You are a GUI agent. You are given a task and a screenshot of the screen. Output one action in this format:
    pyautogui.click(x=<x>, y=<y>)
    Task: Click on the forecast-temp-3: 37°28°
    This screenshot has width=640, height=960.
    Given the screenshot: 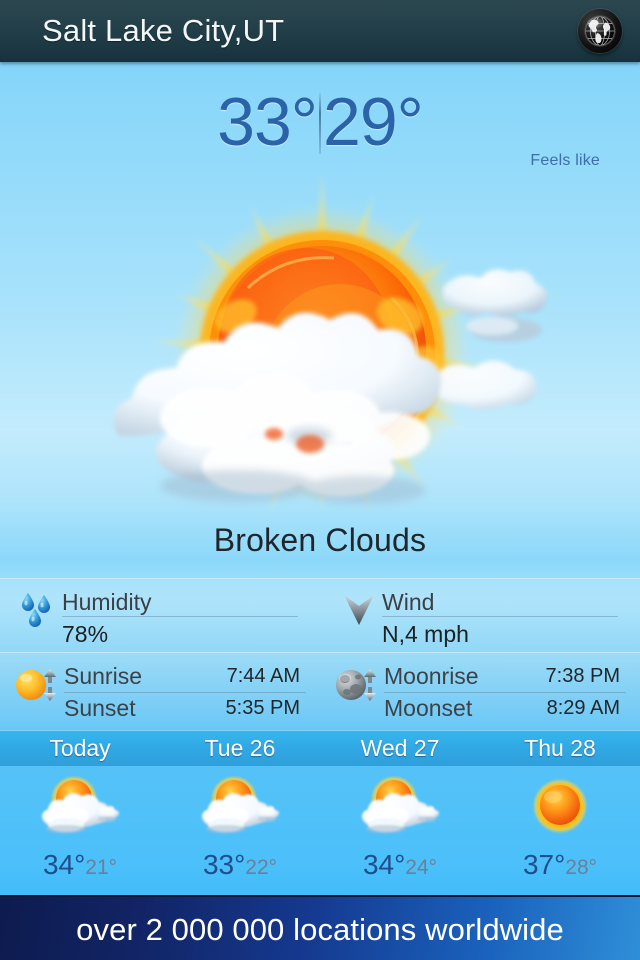 What is the action you would take?
    pyautogui.click(x=560, y=865)
    